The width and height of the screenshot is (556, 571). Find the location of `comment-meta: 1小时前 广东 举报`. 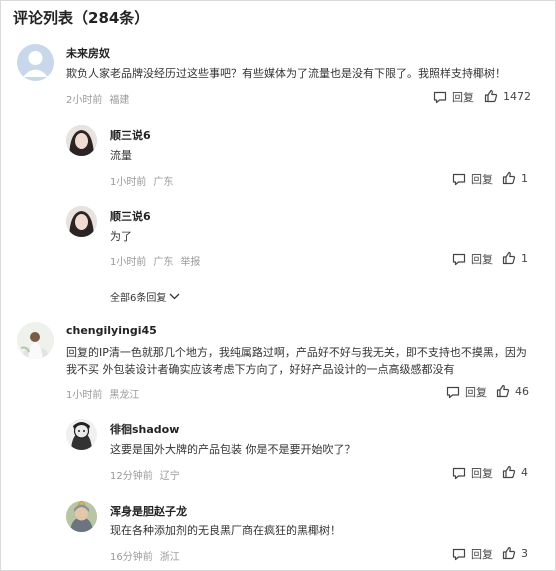

comment-meta: 1小时前 广东 举报 is located at coordinates (158, 260).